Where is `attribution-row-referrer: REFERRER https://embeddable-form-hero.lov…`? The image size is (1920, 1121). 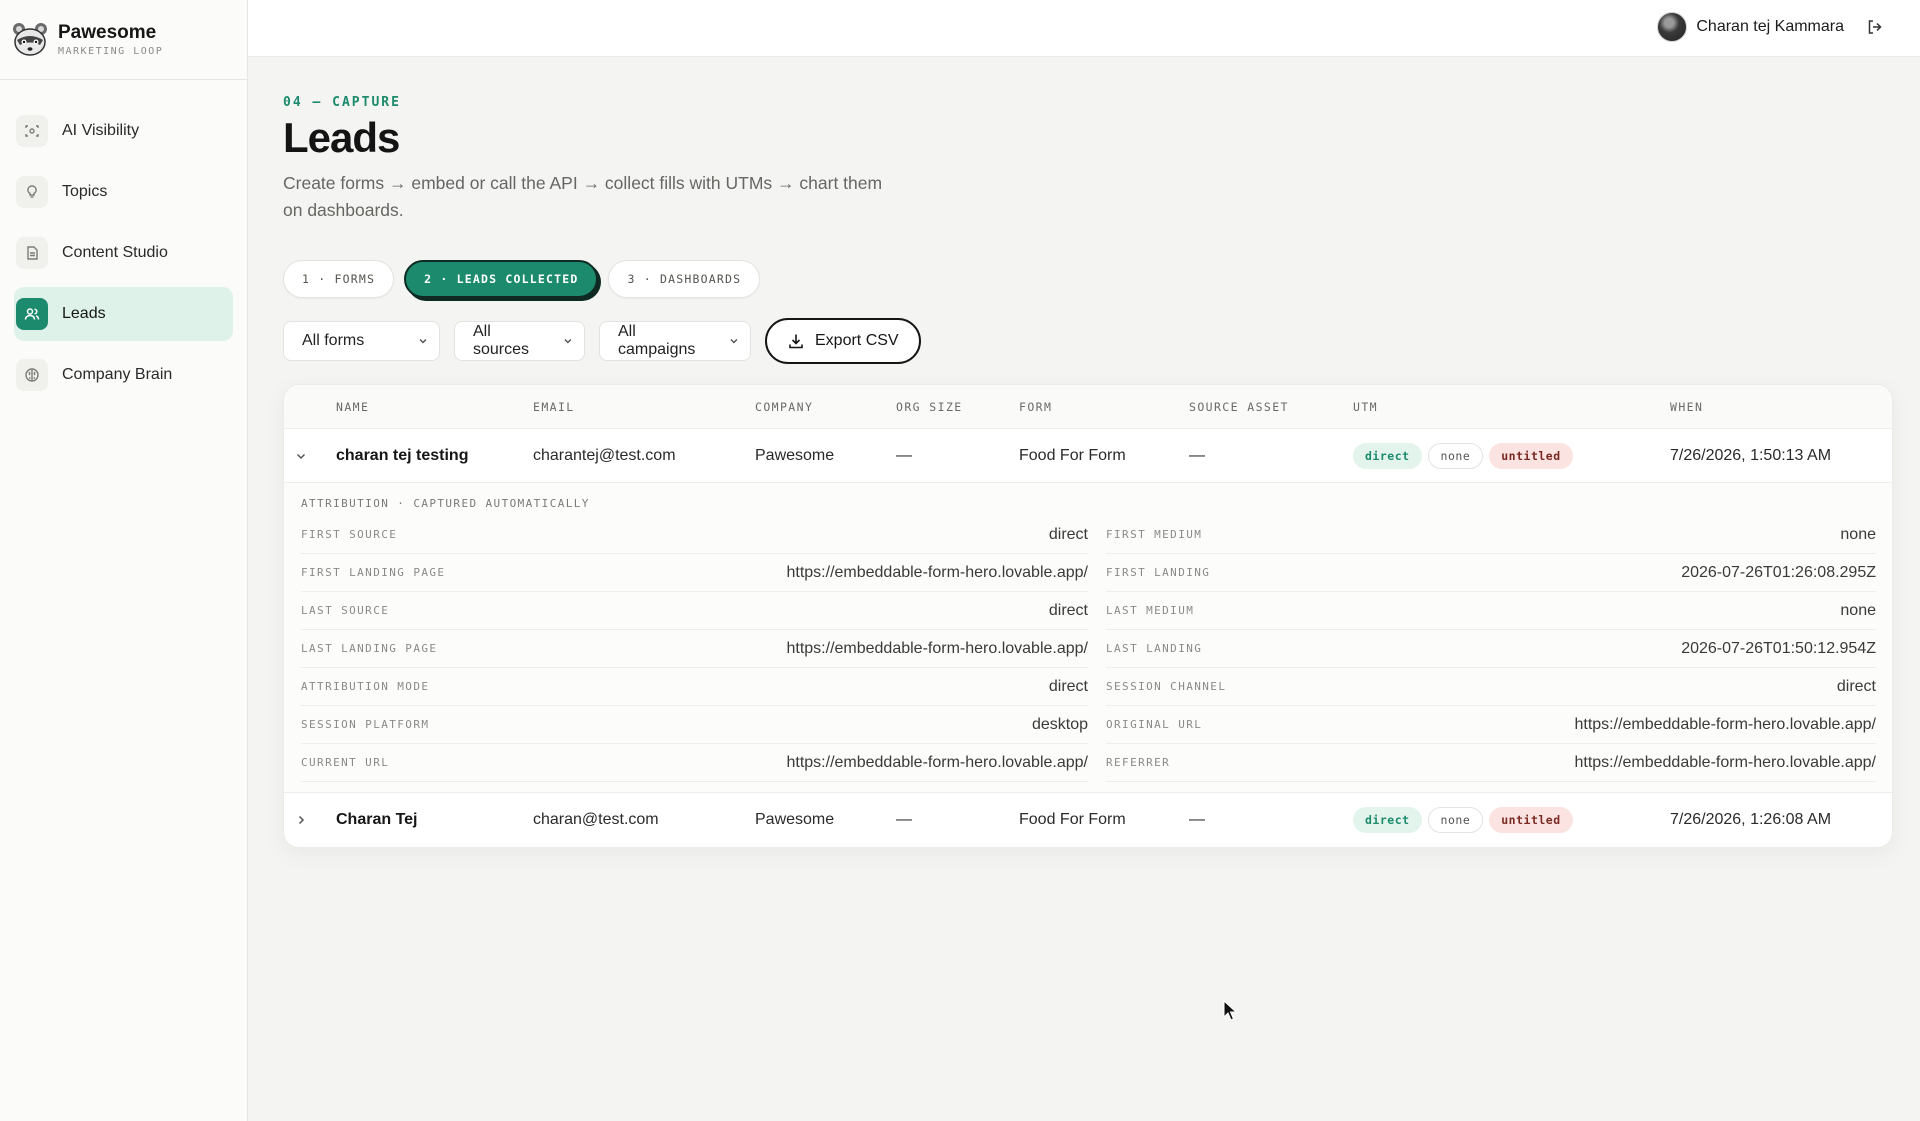 attribution-row-referrer: REFERRER https://embeddable-form-hero.lov… is located at coordinates (1491, 763).